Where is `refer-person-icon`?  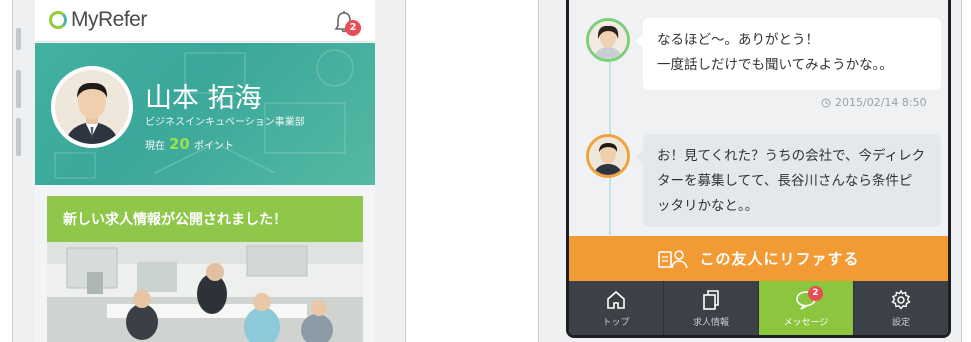 refer-person-icon is located at coordinates (673, 258).